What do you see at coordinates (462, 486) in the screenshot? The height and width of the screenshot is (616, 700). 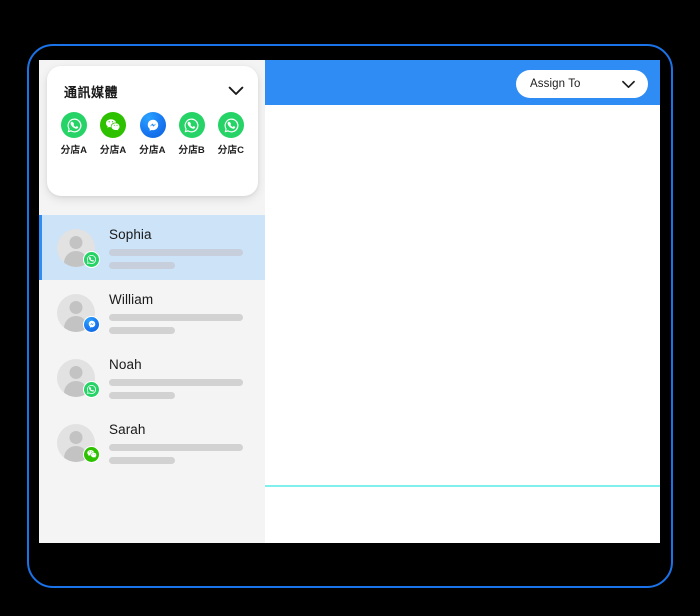 I see `conversation-divider` at bounding box center [462, 486].